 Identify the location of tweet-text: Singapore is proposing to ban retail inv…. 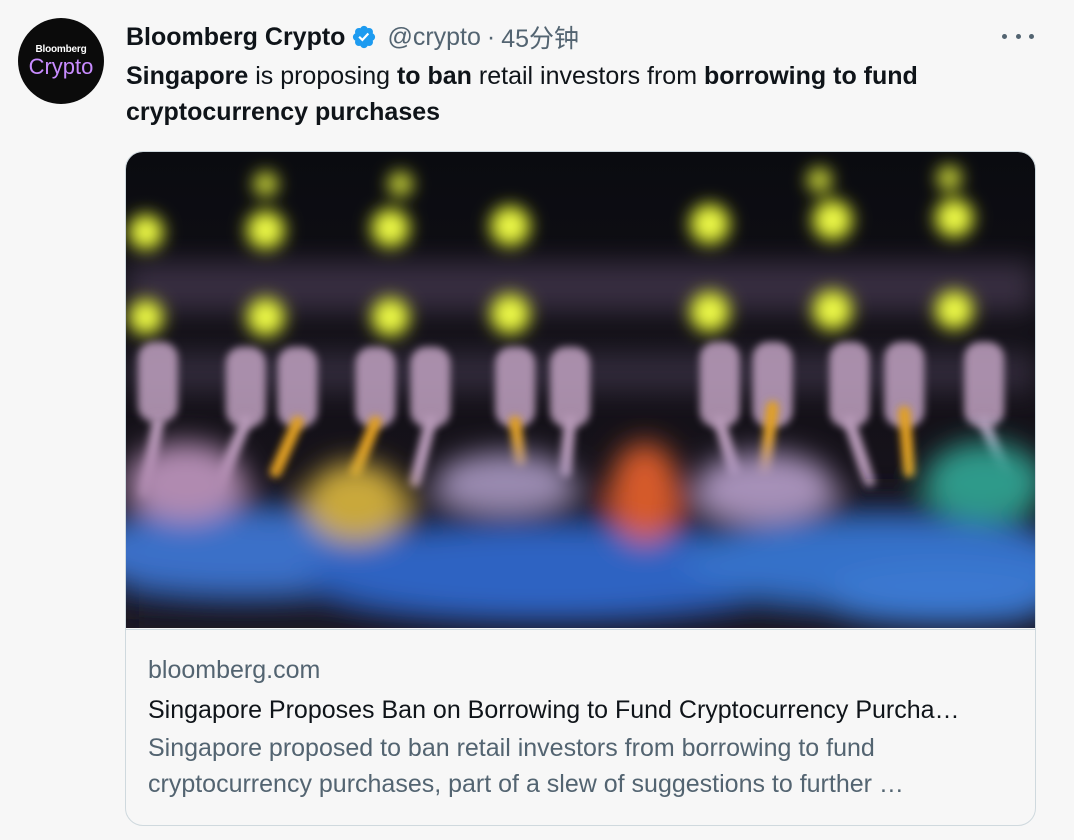
(576, 94).